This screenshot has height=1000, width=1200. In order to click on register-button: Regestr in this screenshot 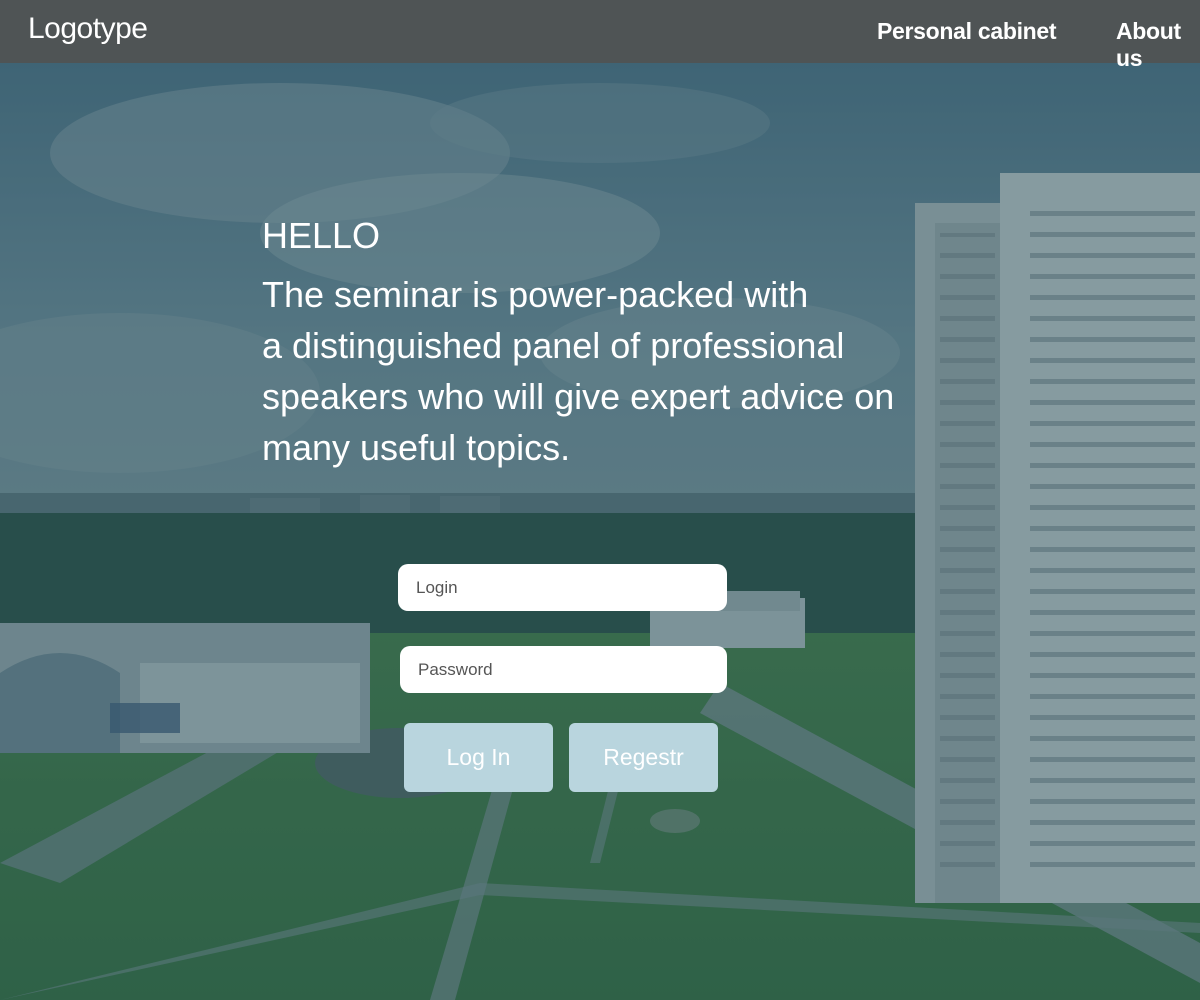, I will do `click(643, 757)`.